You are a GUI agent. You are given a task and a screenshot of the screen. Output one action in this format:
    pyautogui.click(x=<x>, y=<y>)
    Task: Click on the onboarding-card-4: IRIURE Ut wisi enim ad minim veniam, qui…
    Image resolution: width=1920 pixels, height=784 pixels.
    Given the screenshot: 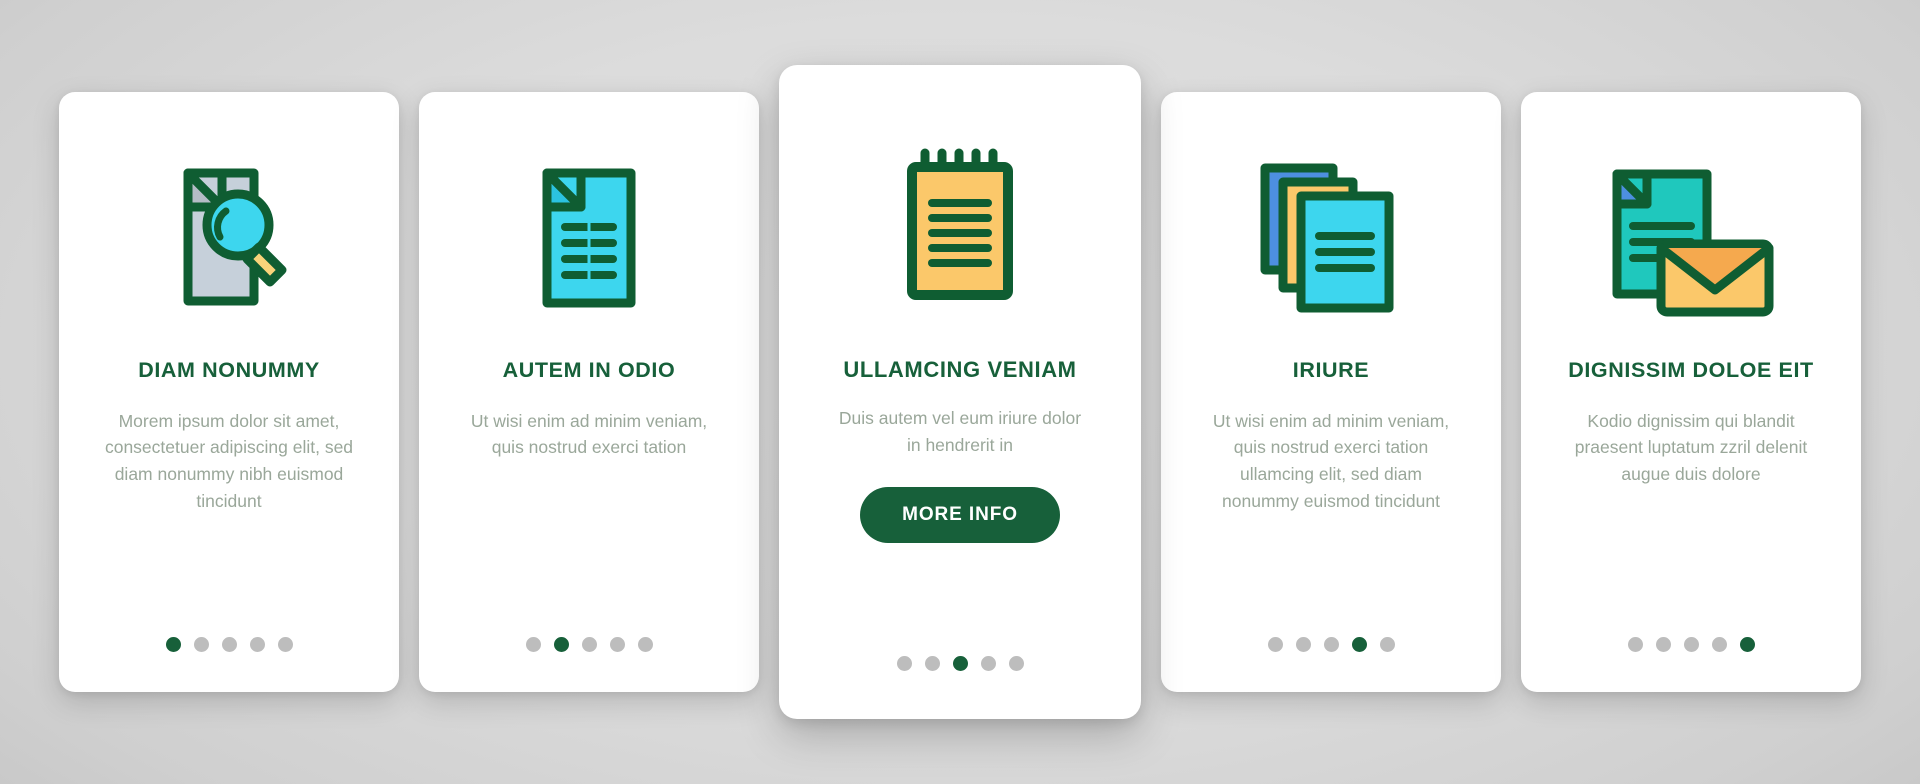 What is the action you would take?
    pyautogui.click(x=1331, y=392)
    